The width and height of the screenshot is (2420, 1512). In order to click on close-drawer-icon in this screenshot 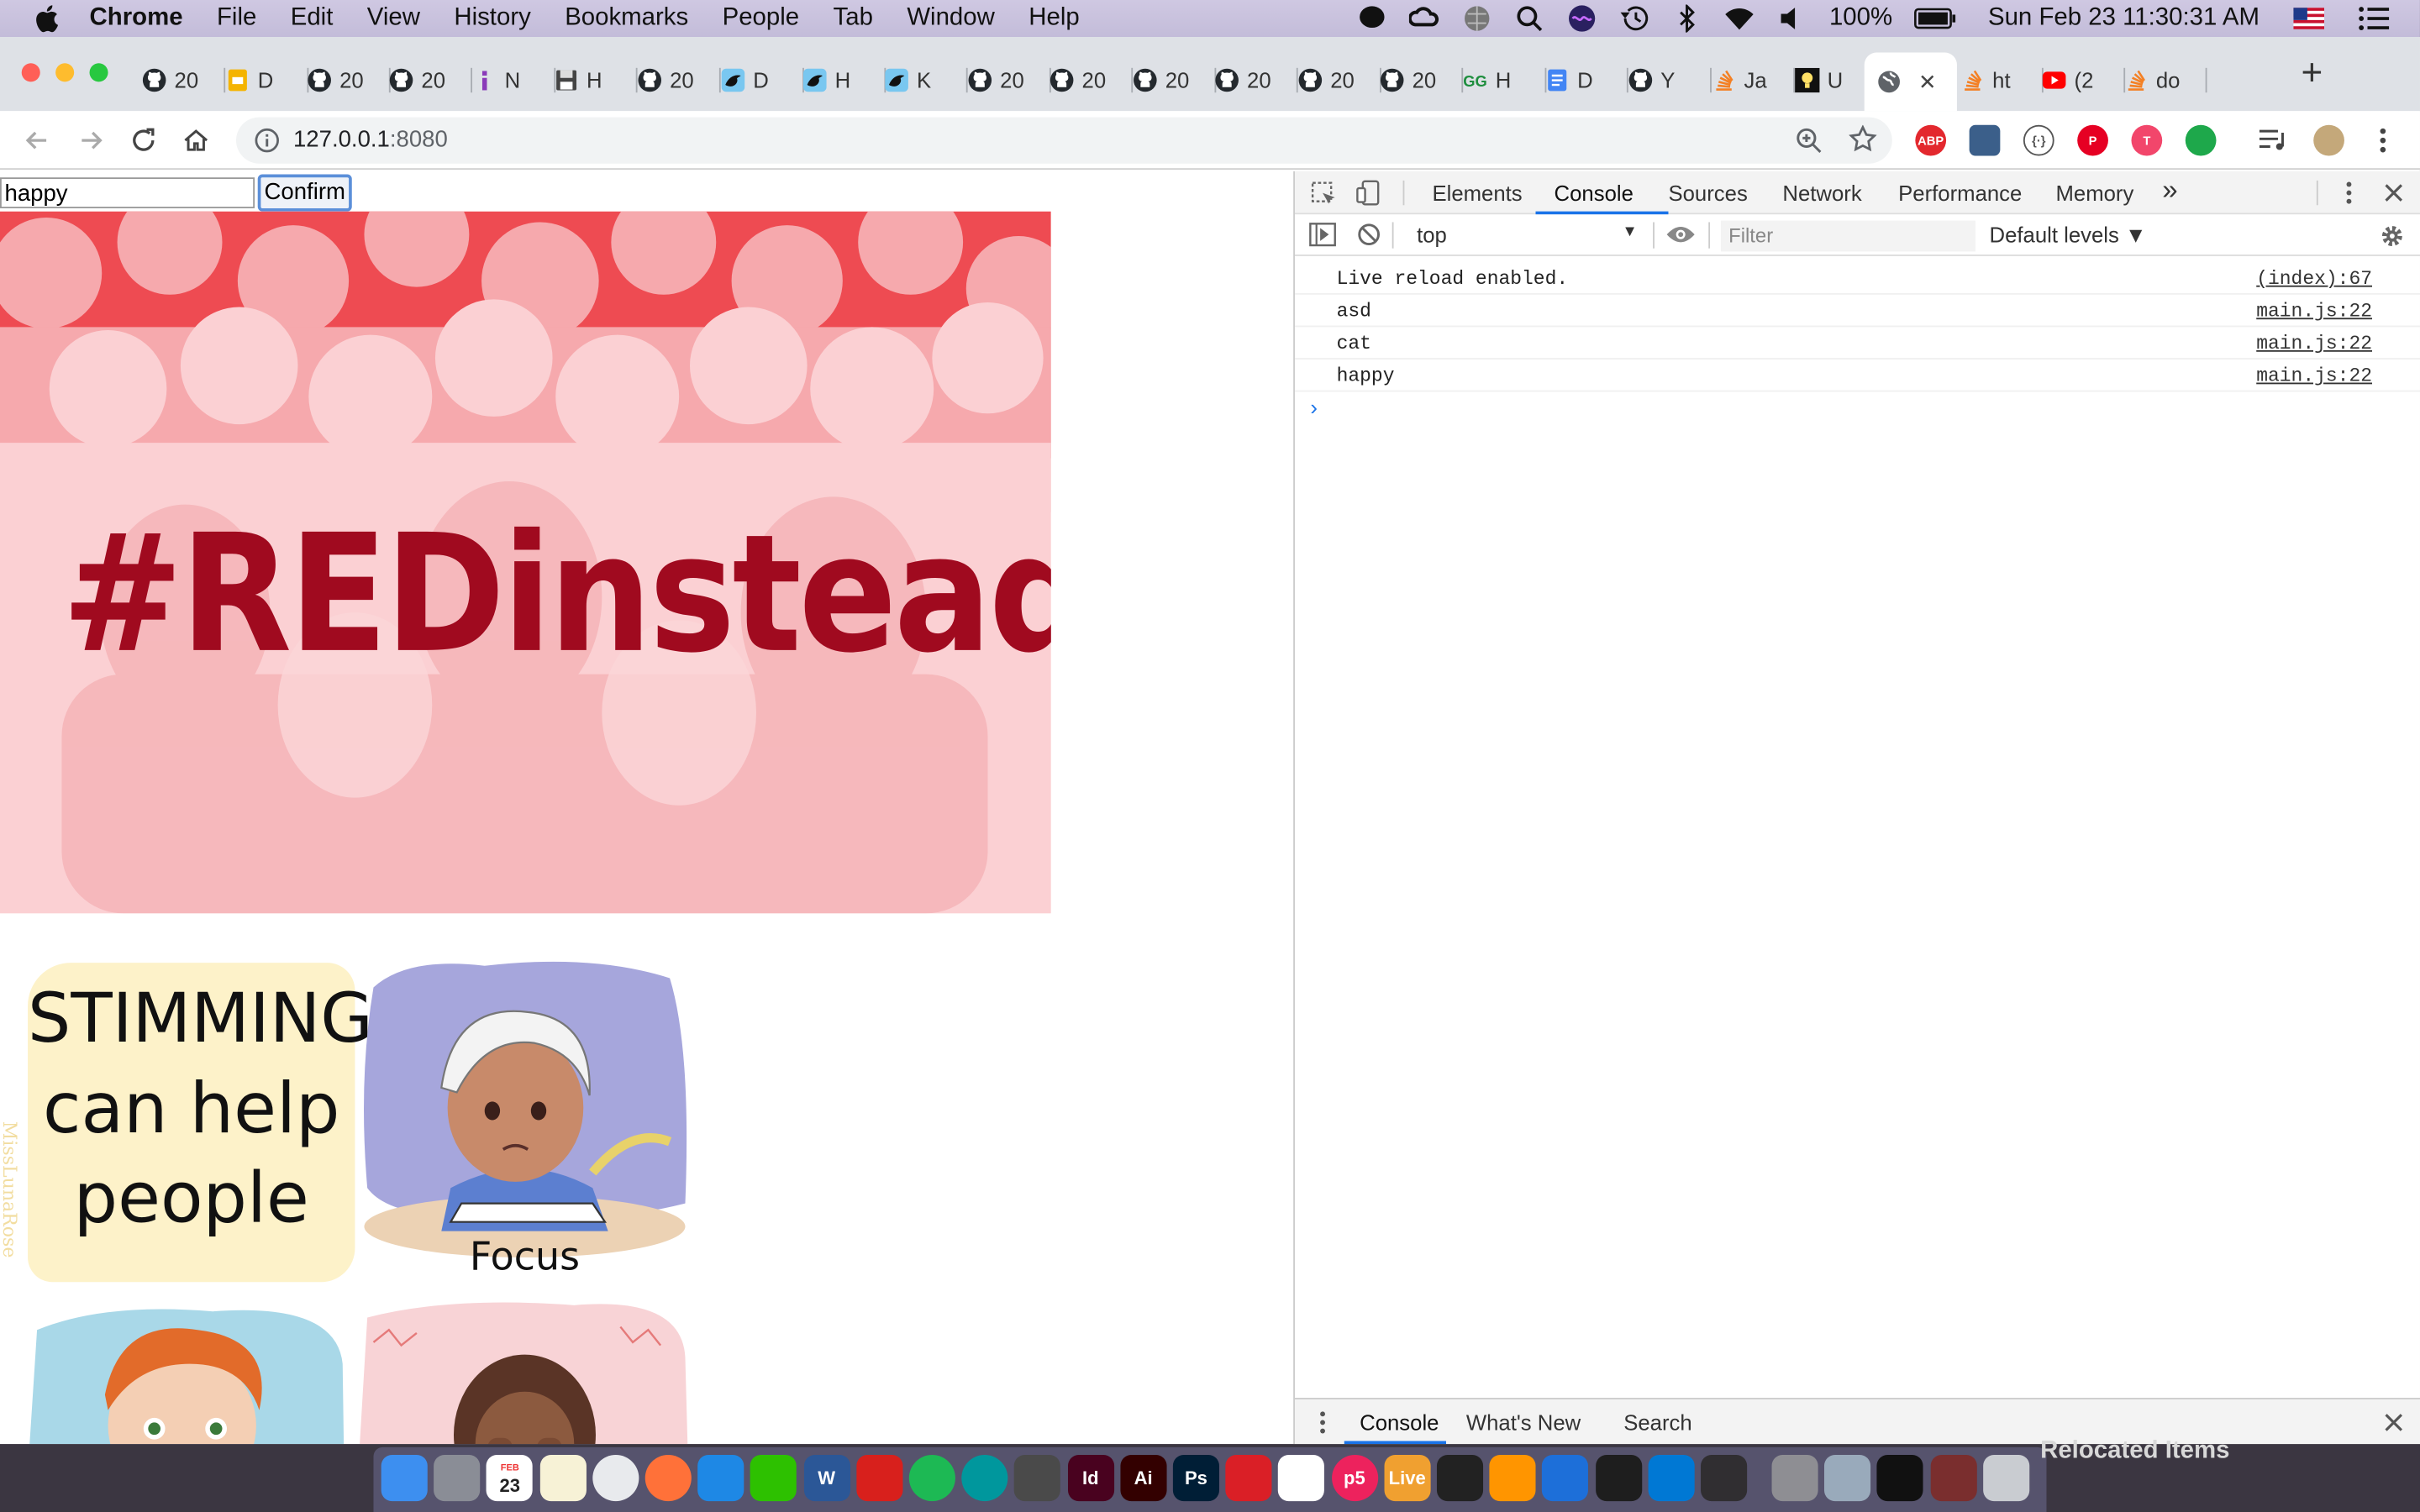, I will do `click(2394, 1426)`.